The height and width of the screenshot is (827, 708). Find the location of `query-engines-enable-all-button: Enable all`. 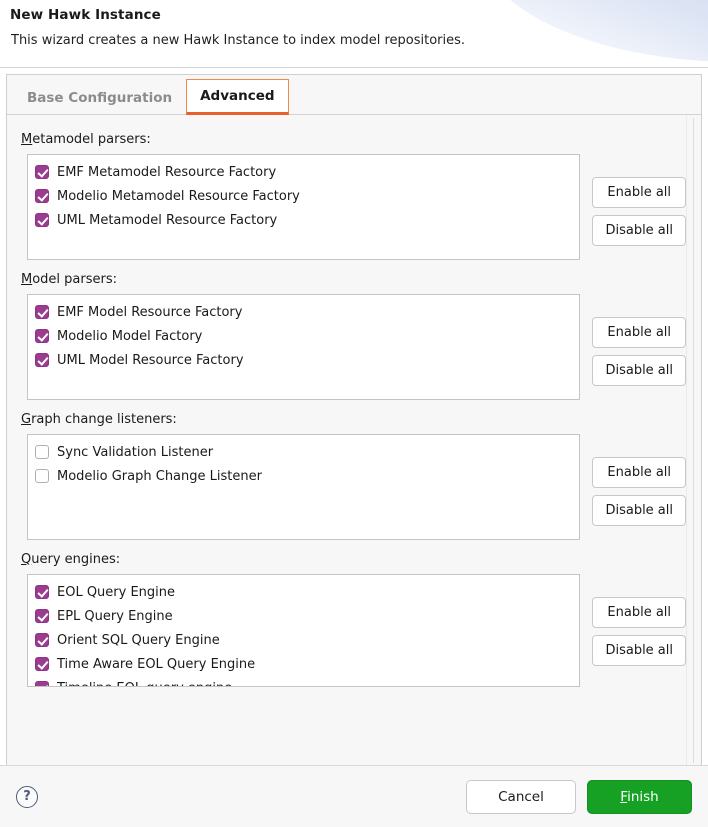

query-engines-enable-all-button: Enable all is located at coordinates (639, 612).